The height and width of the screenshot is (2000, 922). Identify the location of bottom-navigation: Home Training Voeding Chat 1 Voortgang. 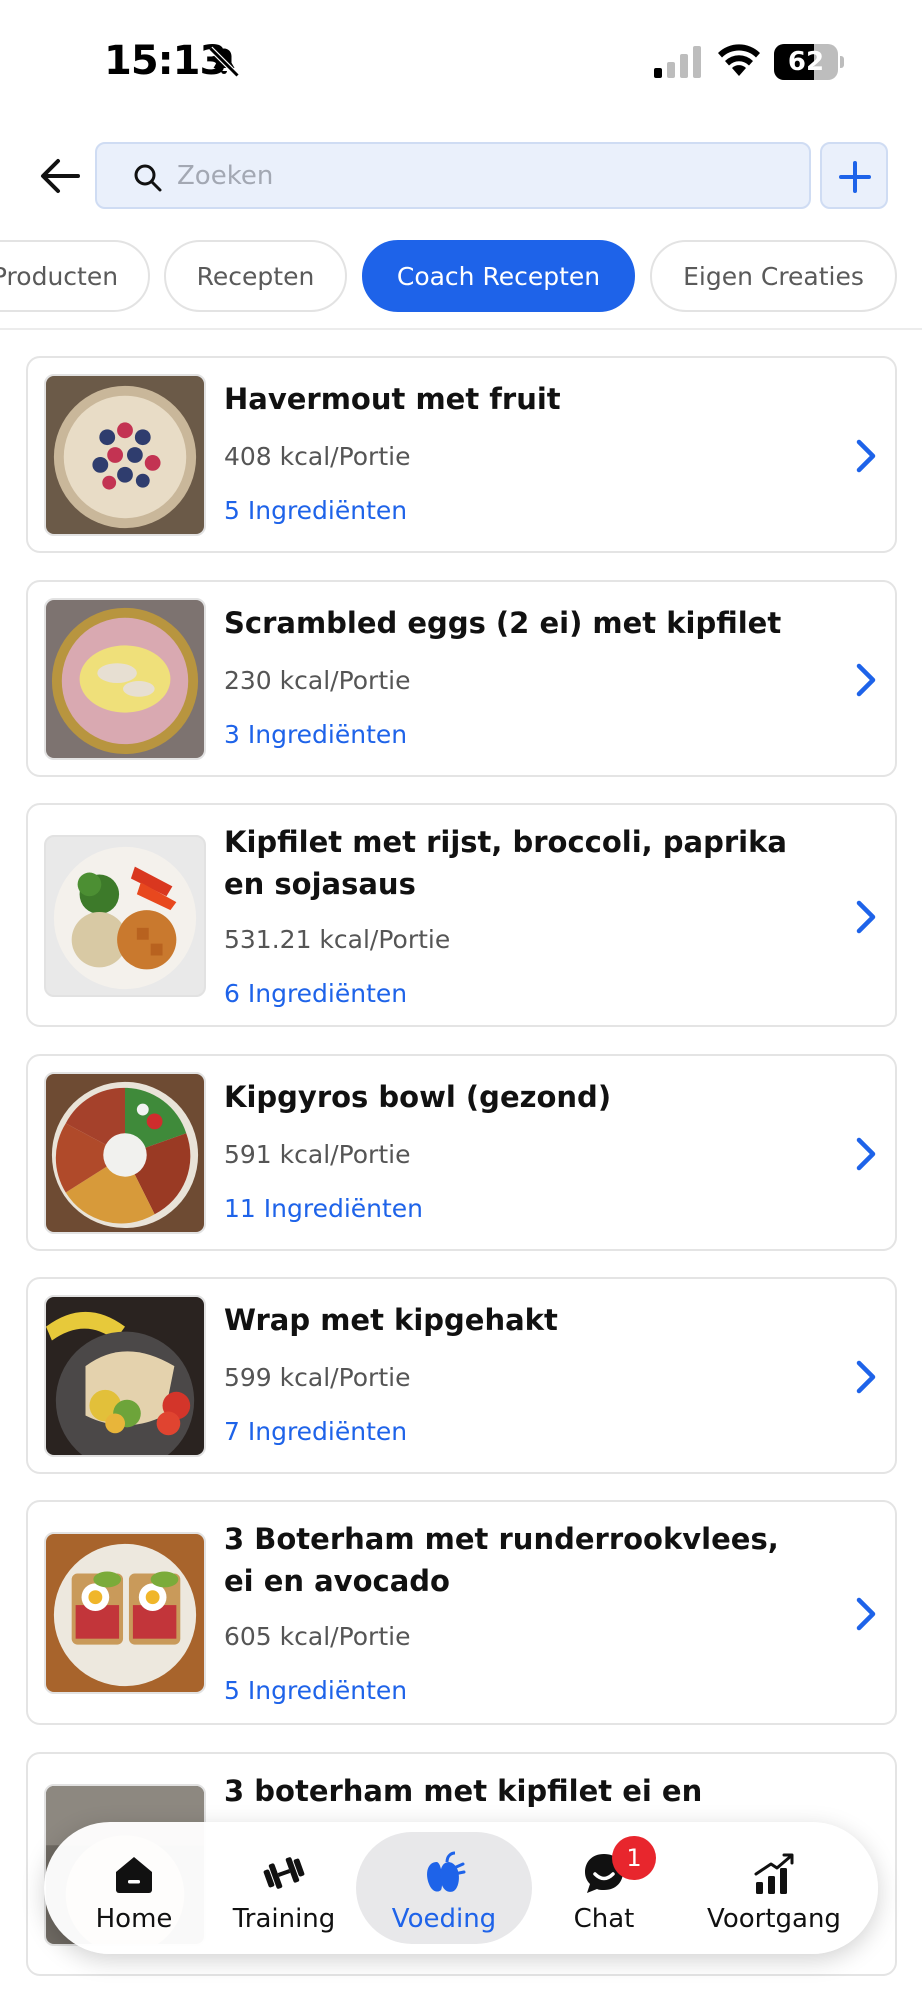
(461, 1888).